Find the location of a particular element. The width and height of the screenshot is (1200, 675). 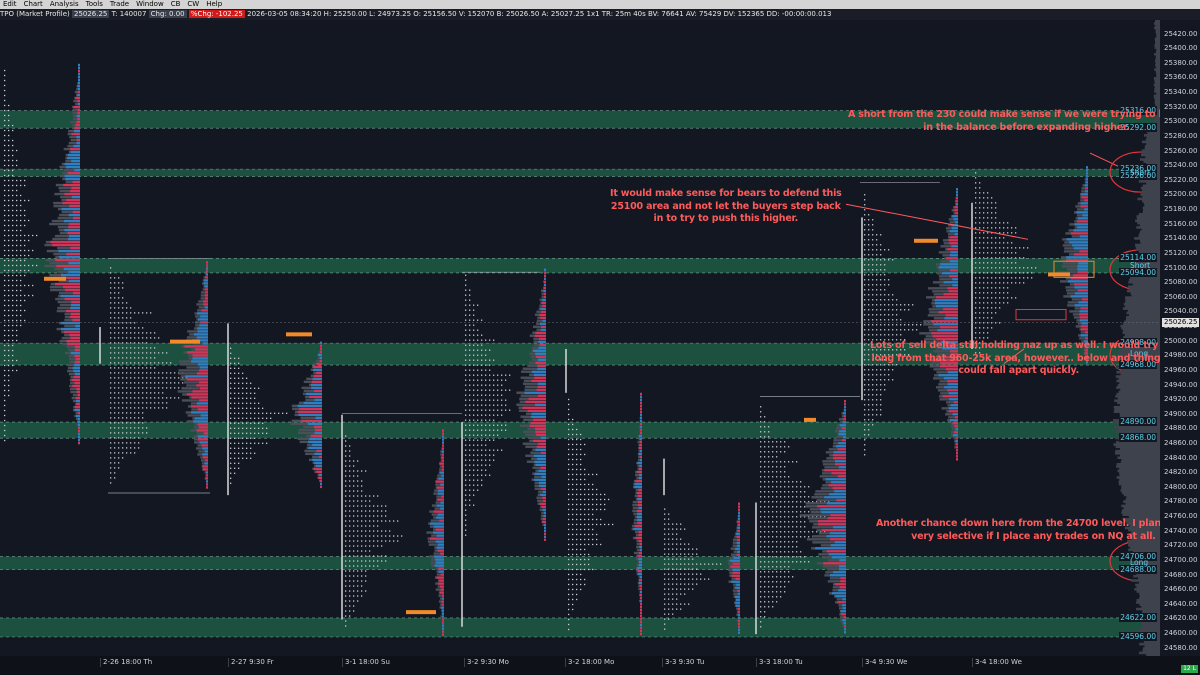

menu-item-chart: Chart is located at coordinates (33, 4).